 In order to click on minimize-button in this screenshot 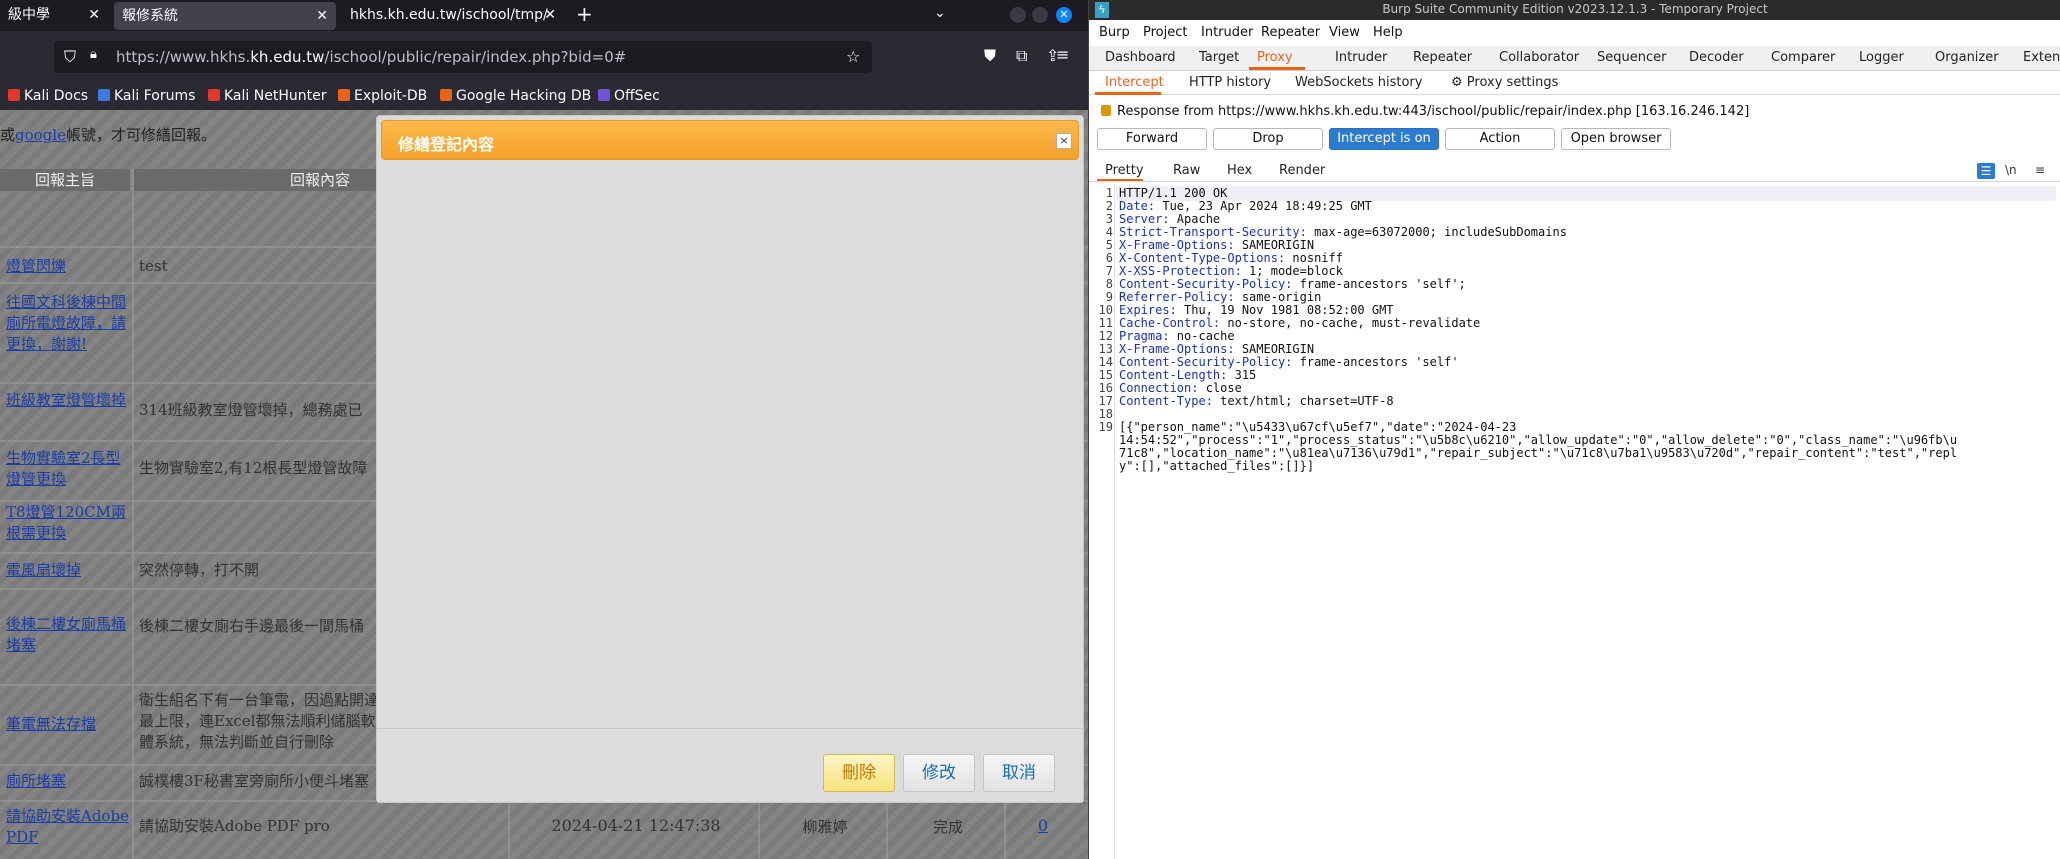, I will do `click(1018, 15)`.